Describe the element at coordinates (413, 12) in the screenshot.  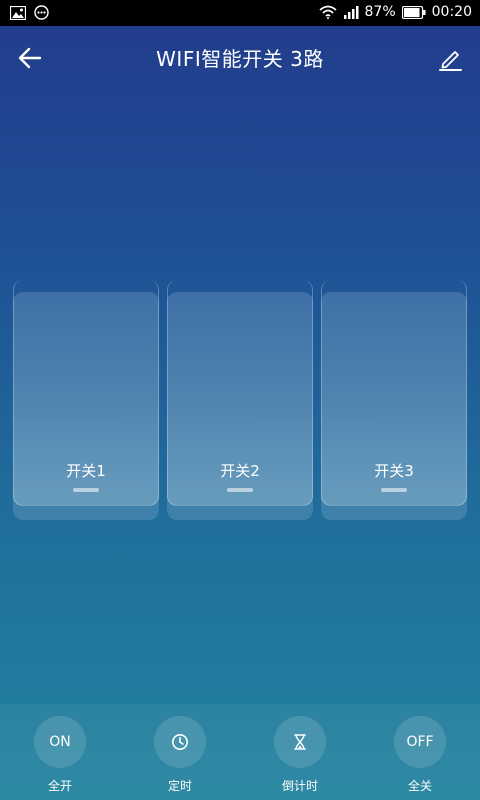
I see `battery-icon` at that location.